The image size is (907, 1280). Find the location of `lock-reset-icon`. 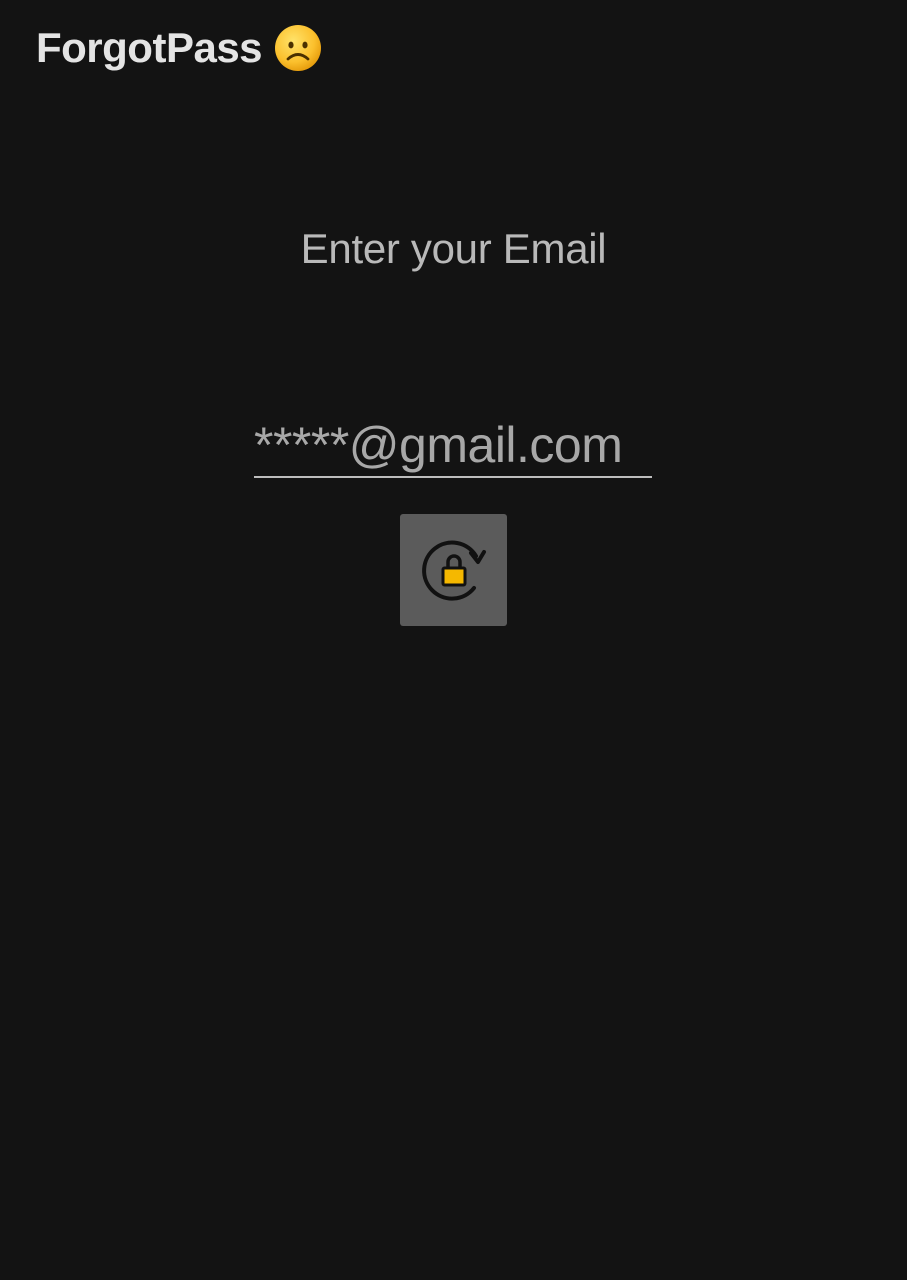

lock-reset-icon is located at coordinates (454, 570).